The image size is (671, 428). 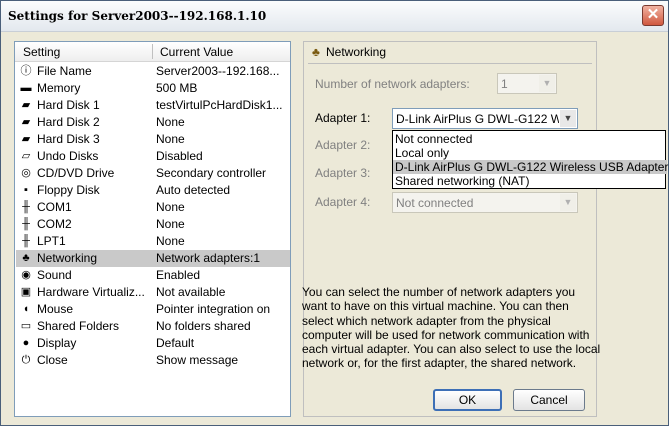 What do you see at coordinates (197, 360) in the screenshot?
I see `row-current-value: Show message` at bounding box center [197, 360].